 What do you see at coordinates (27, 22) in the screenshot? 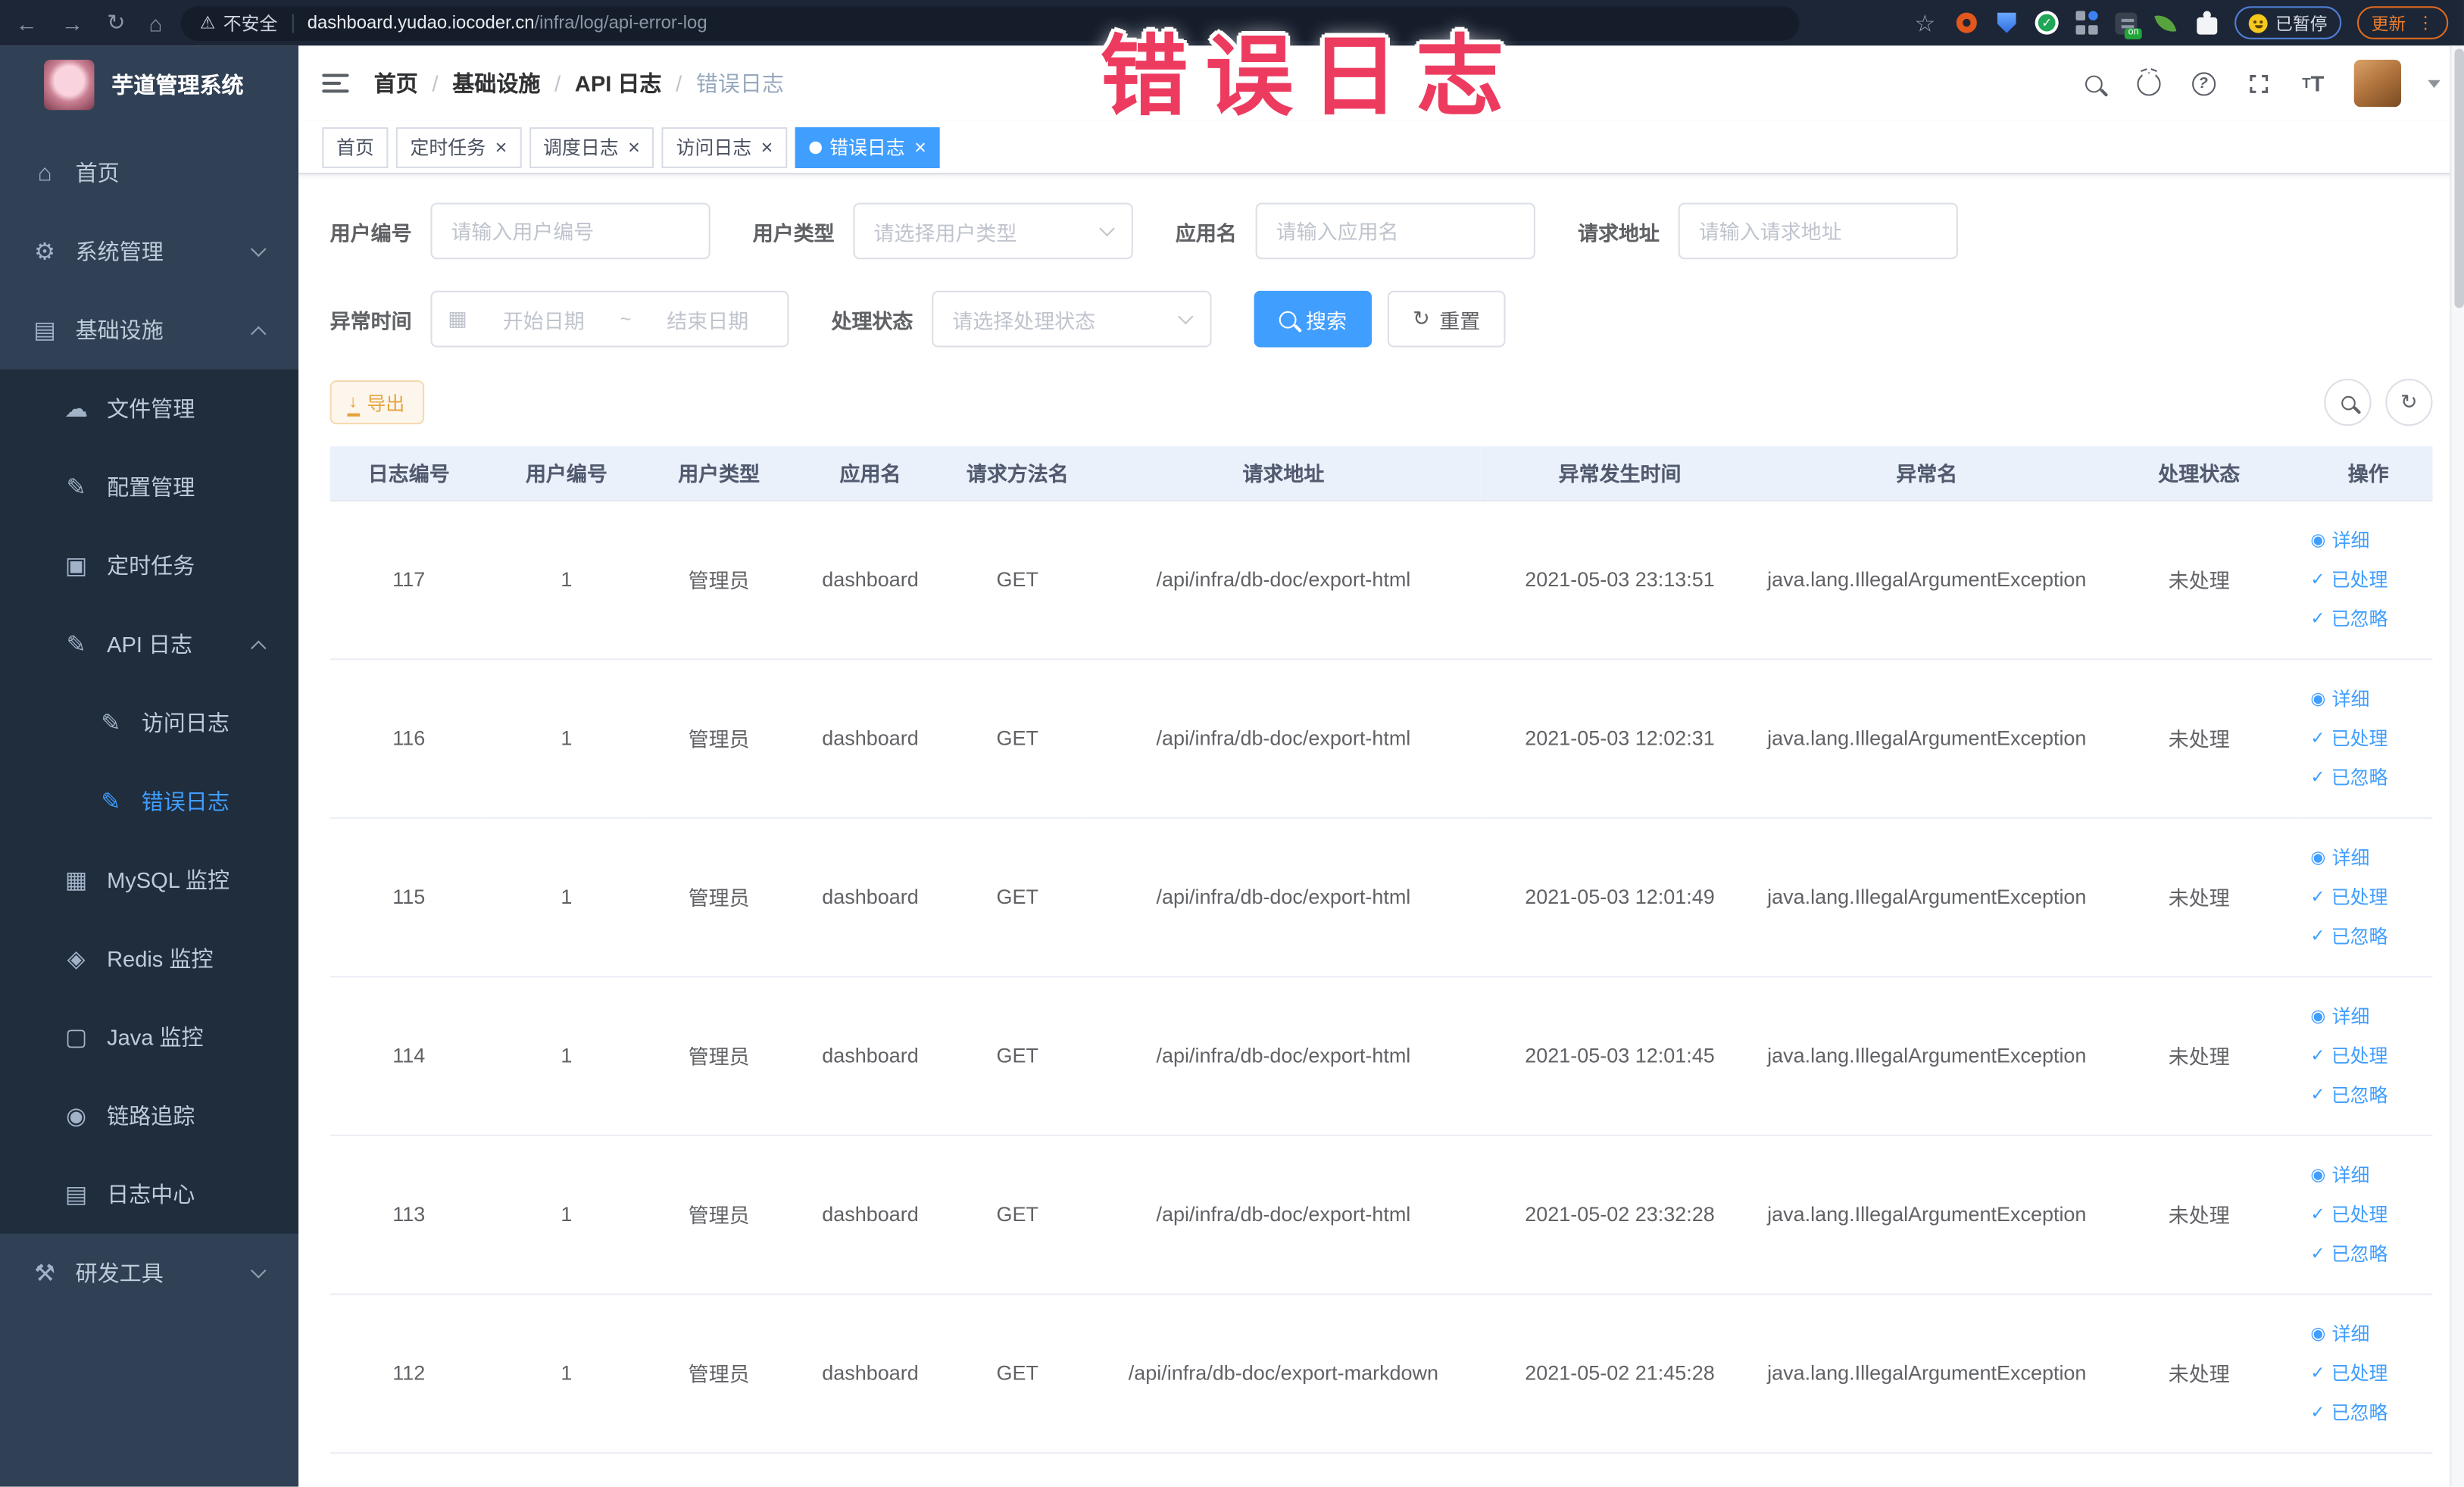
I see `browser-back-icon: ←` at bounding box center [27, 22].